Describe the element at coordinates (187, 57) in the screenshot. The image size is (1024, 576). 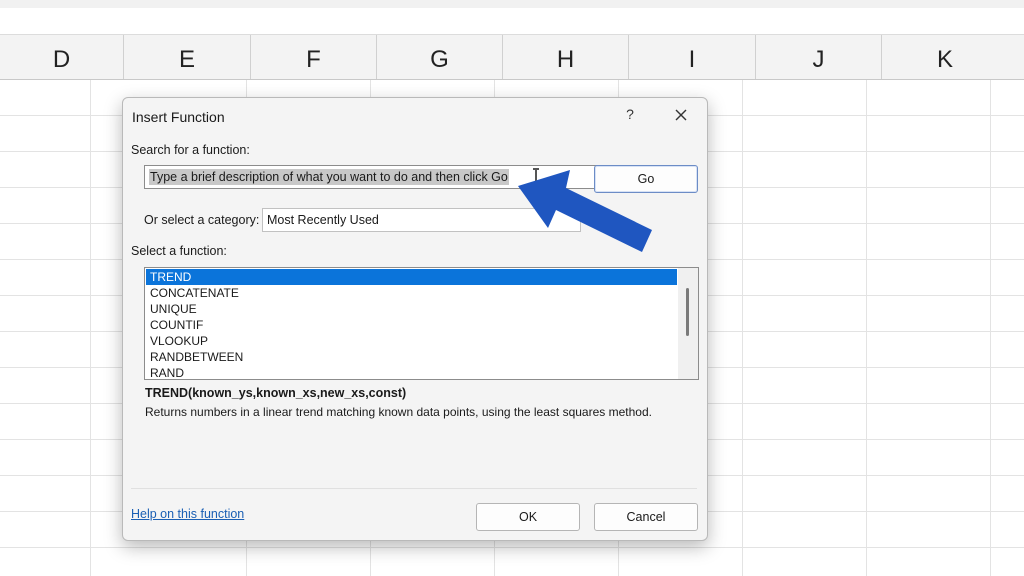
I see `column-header-e: E` at that location.